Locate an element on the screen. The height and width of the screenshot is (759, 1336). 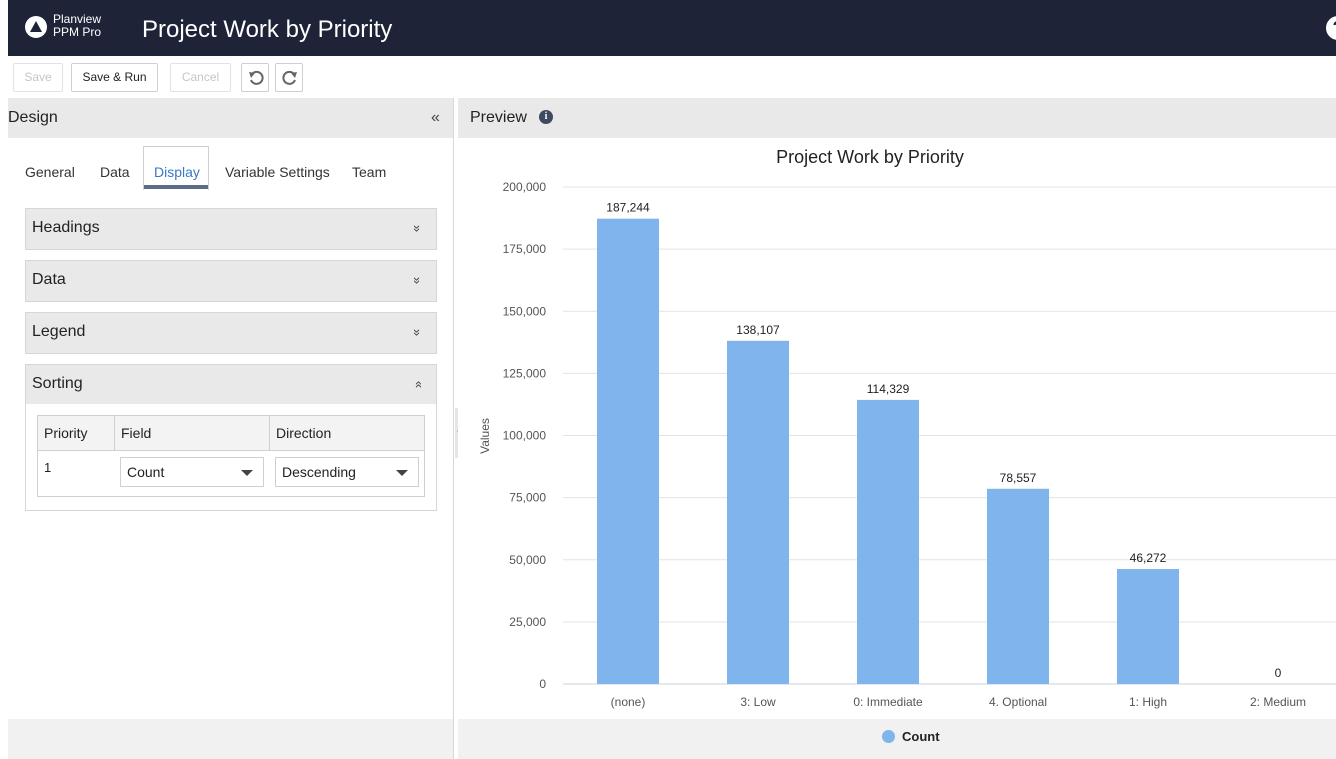
data-label: 78,557 is located at coordinates (1018, 478).